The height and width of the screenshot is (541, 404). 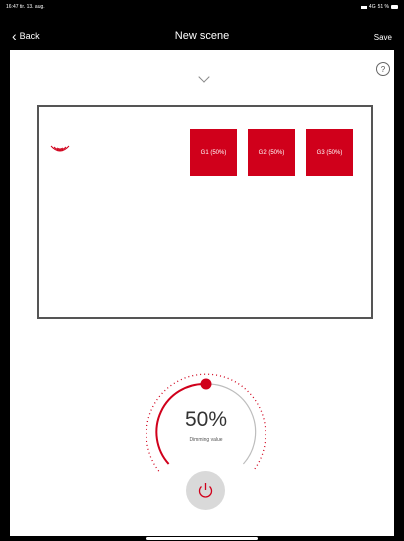 I want to click on status-time: 16:47, so click(x=12, y=7).